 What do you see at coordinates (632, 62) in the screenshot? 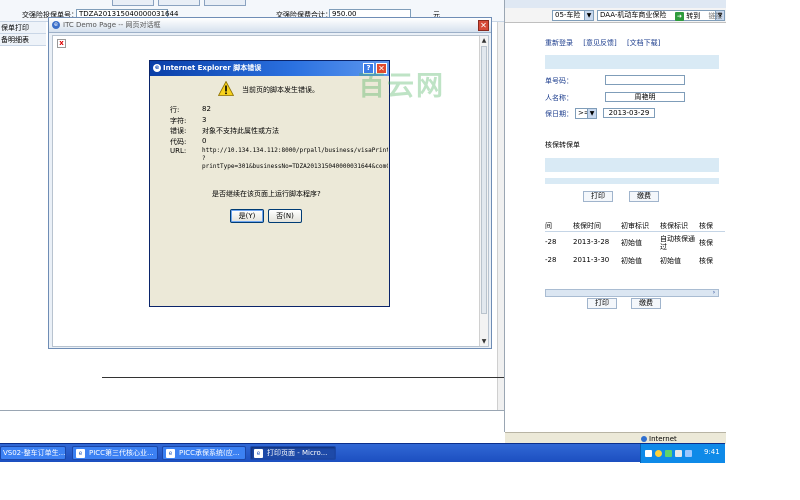
I see `section-header-band` at bounding box center [632, 62].